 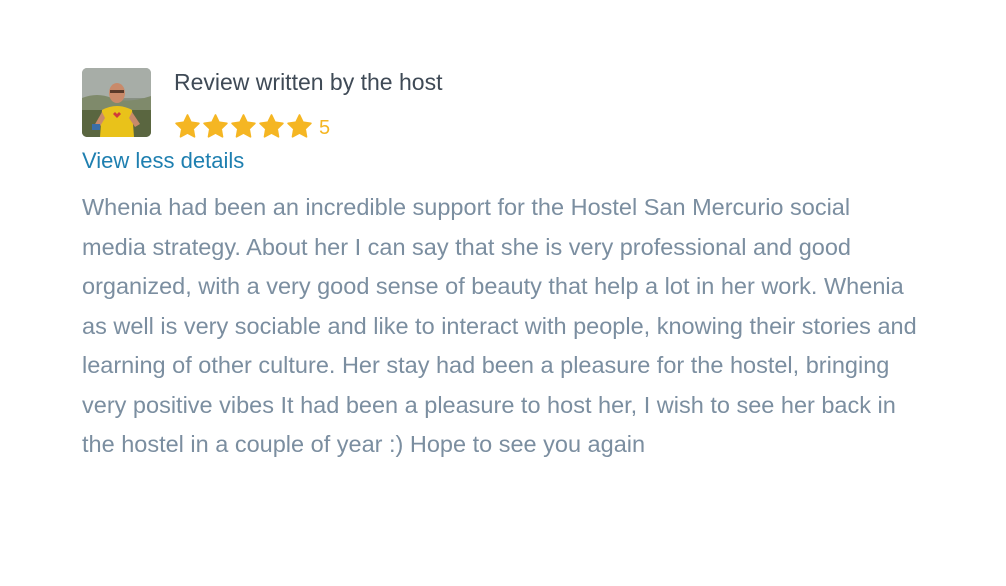 I want to click on rating-value: 5, so click(x=325, y=127).